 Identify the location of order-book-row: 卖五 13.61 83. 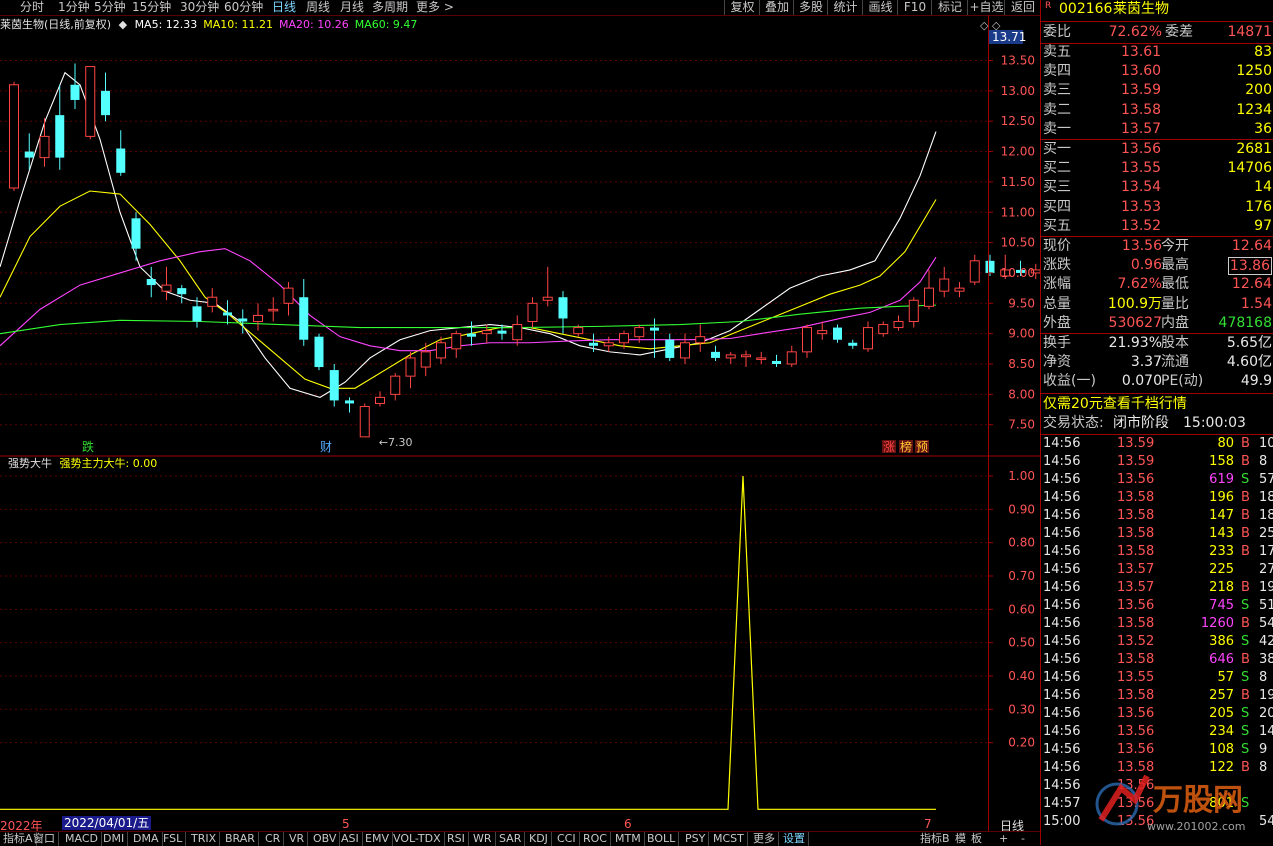
(1157, 52).